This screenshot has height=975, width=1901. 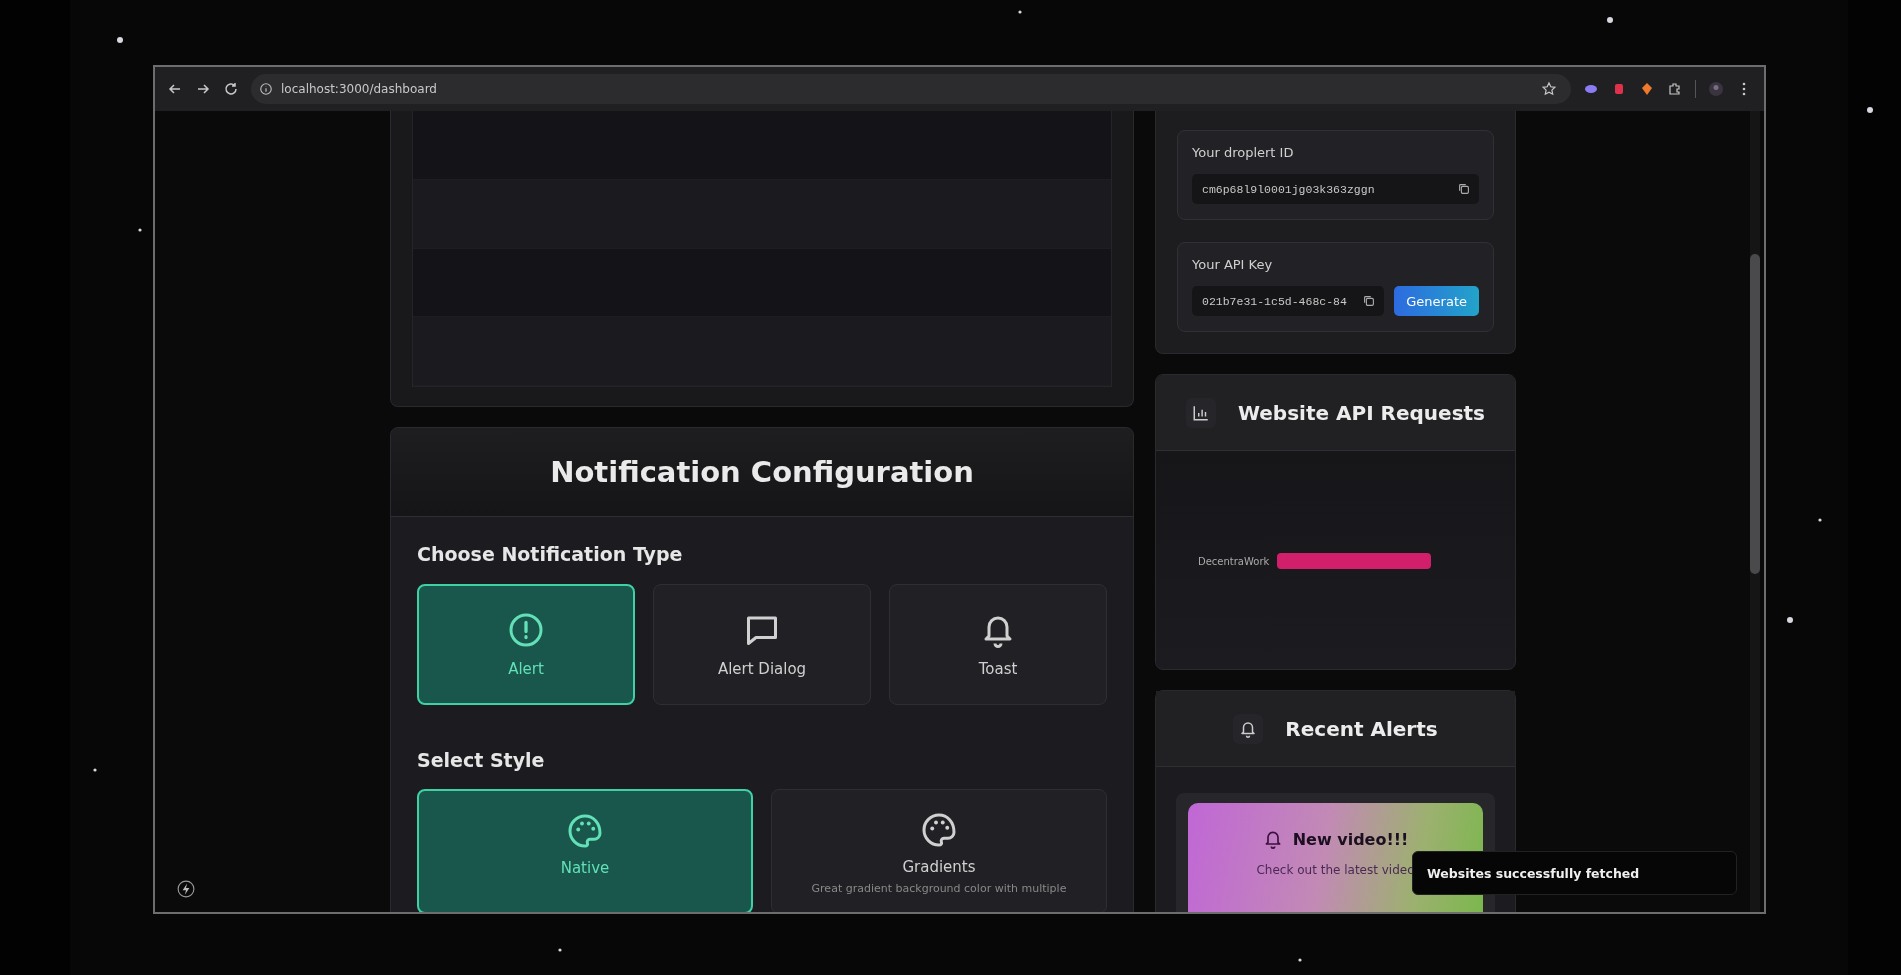 I want to click on bell-icon, so click(x=1248, y=728).